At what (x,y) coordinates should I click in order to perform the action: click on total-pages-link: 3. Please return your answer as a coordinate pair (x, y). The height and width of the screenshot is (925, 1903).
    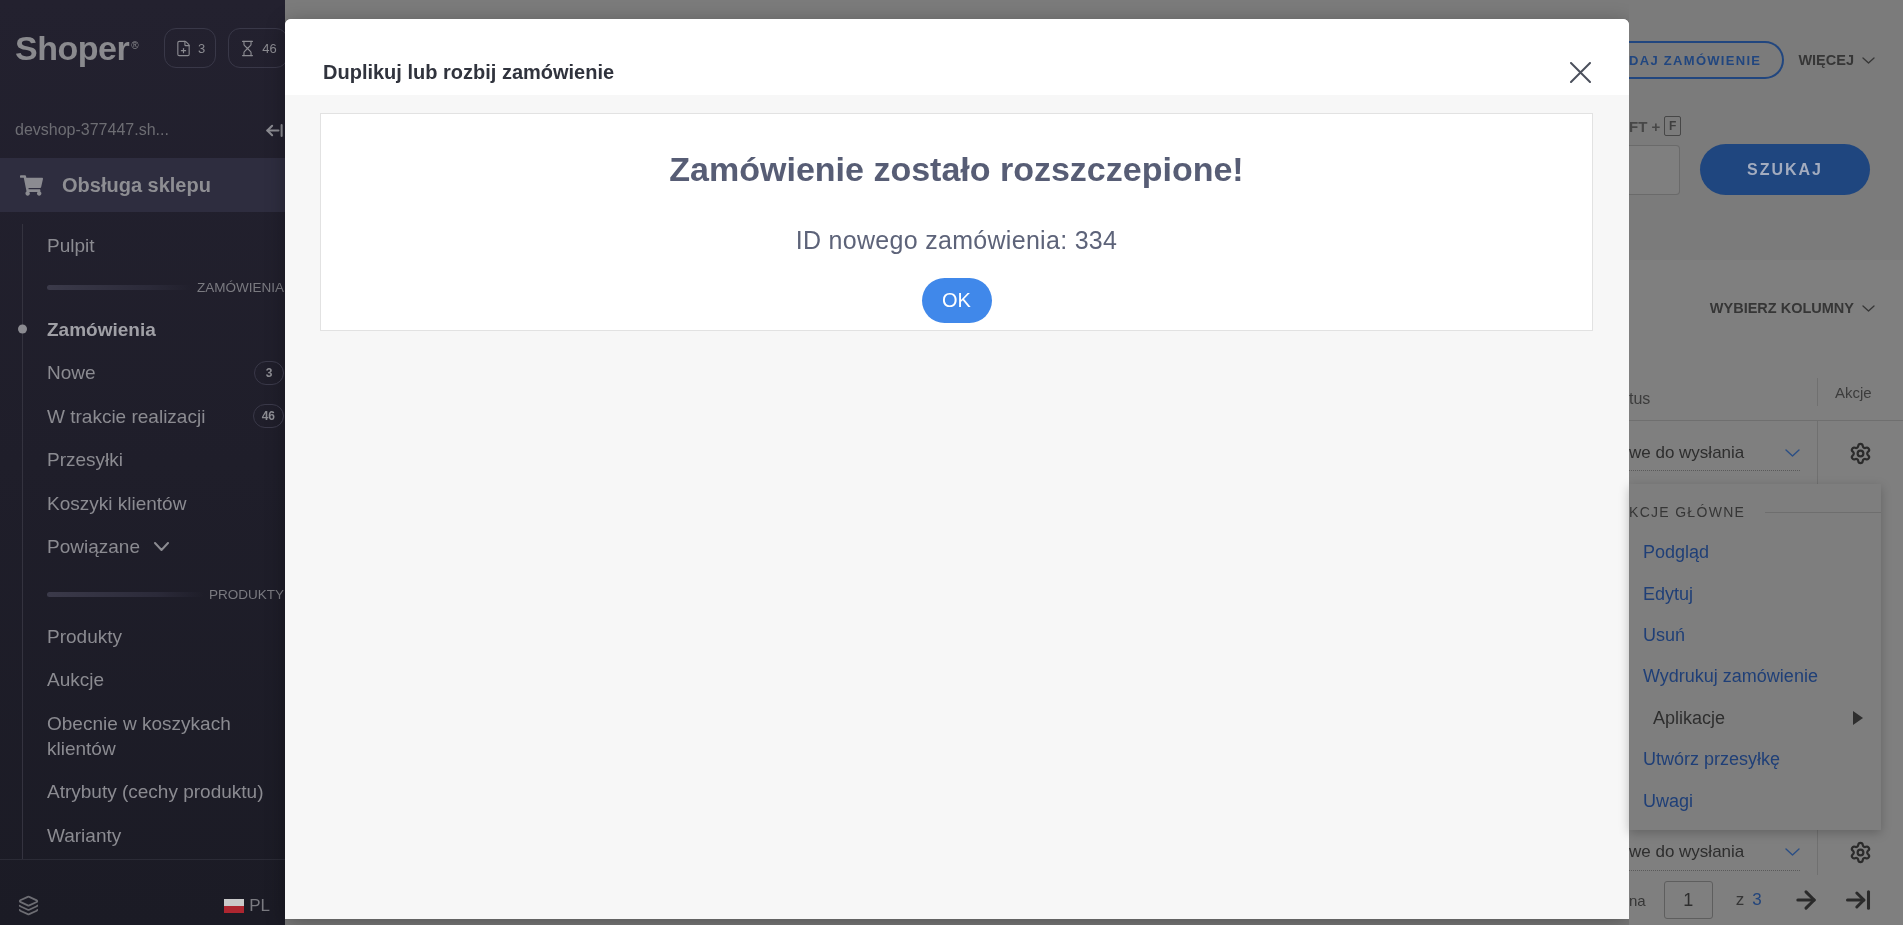
    Looking at the image, I should click on (1757, 900).